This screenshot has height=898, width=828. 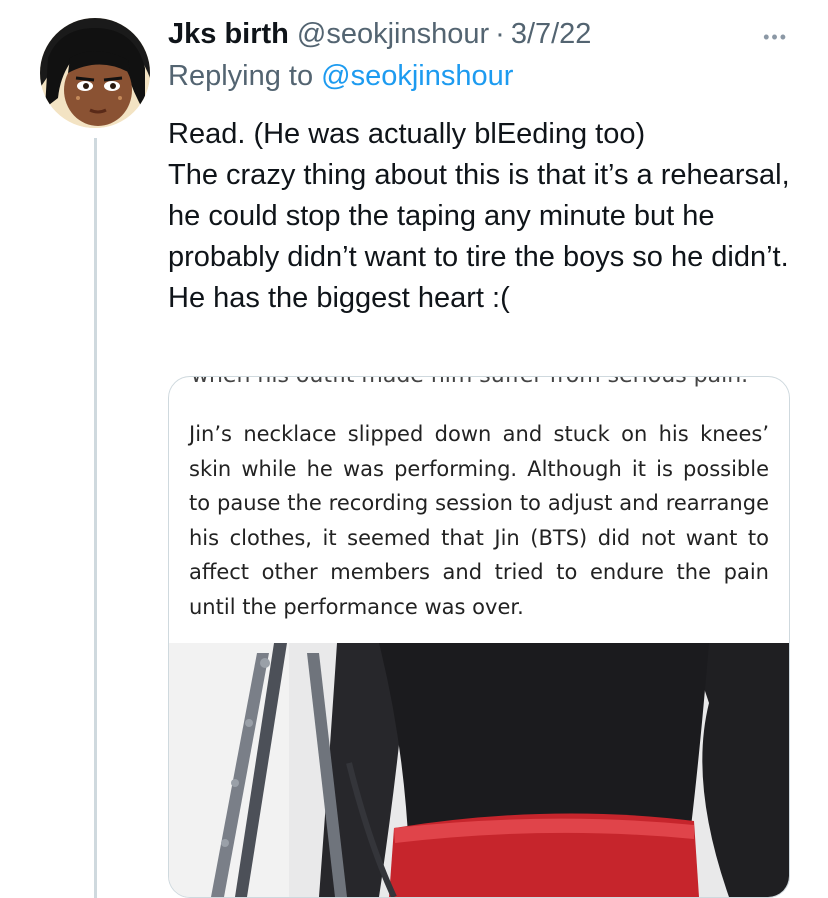 What do you see at coordinates (417, 76) in the screenshot?
I see `replying-to-mention: @seokjinshour` at bounding box center [417, 76].